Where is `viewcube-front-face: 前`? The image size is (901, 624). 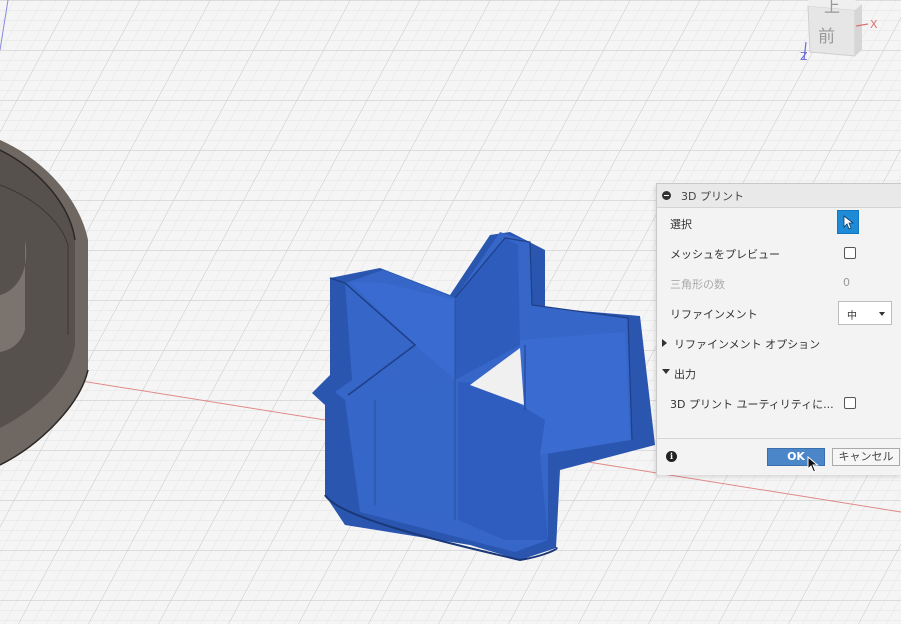
viewcube-front-face: 前 is located at coordinates (826, 34).